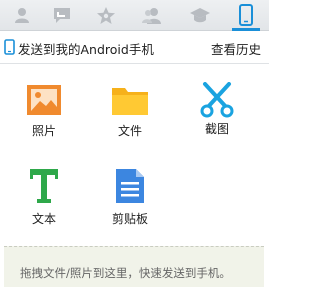 The width and height of the screenshot is (320, 292). What do you see at coordinates (129, 131) in the screenshot?
I see `item-label: 文件` at bounding box center [129, 131].